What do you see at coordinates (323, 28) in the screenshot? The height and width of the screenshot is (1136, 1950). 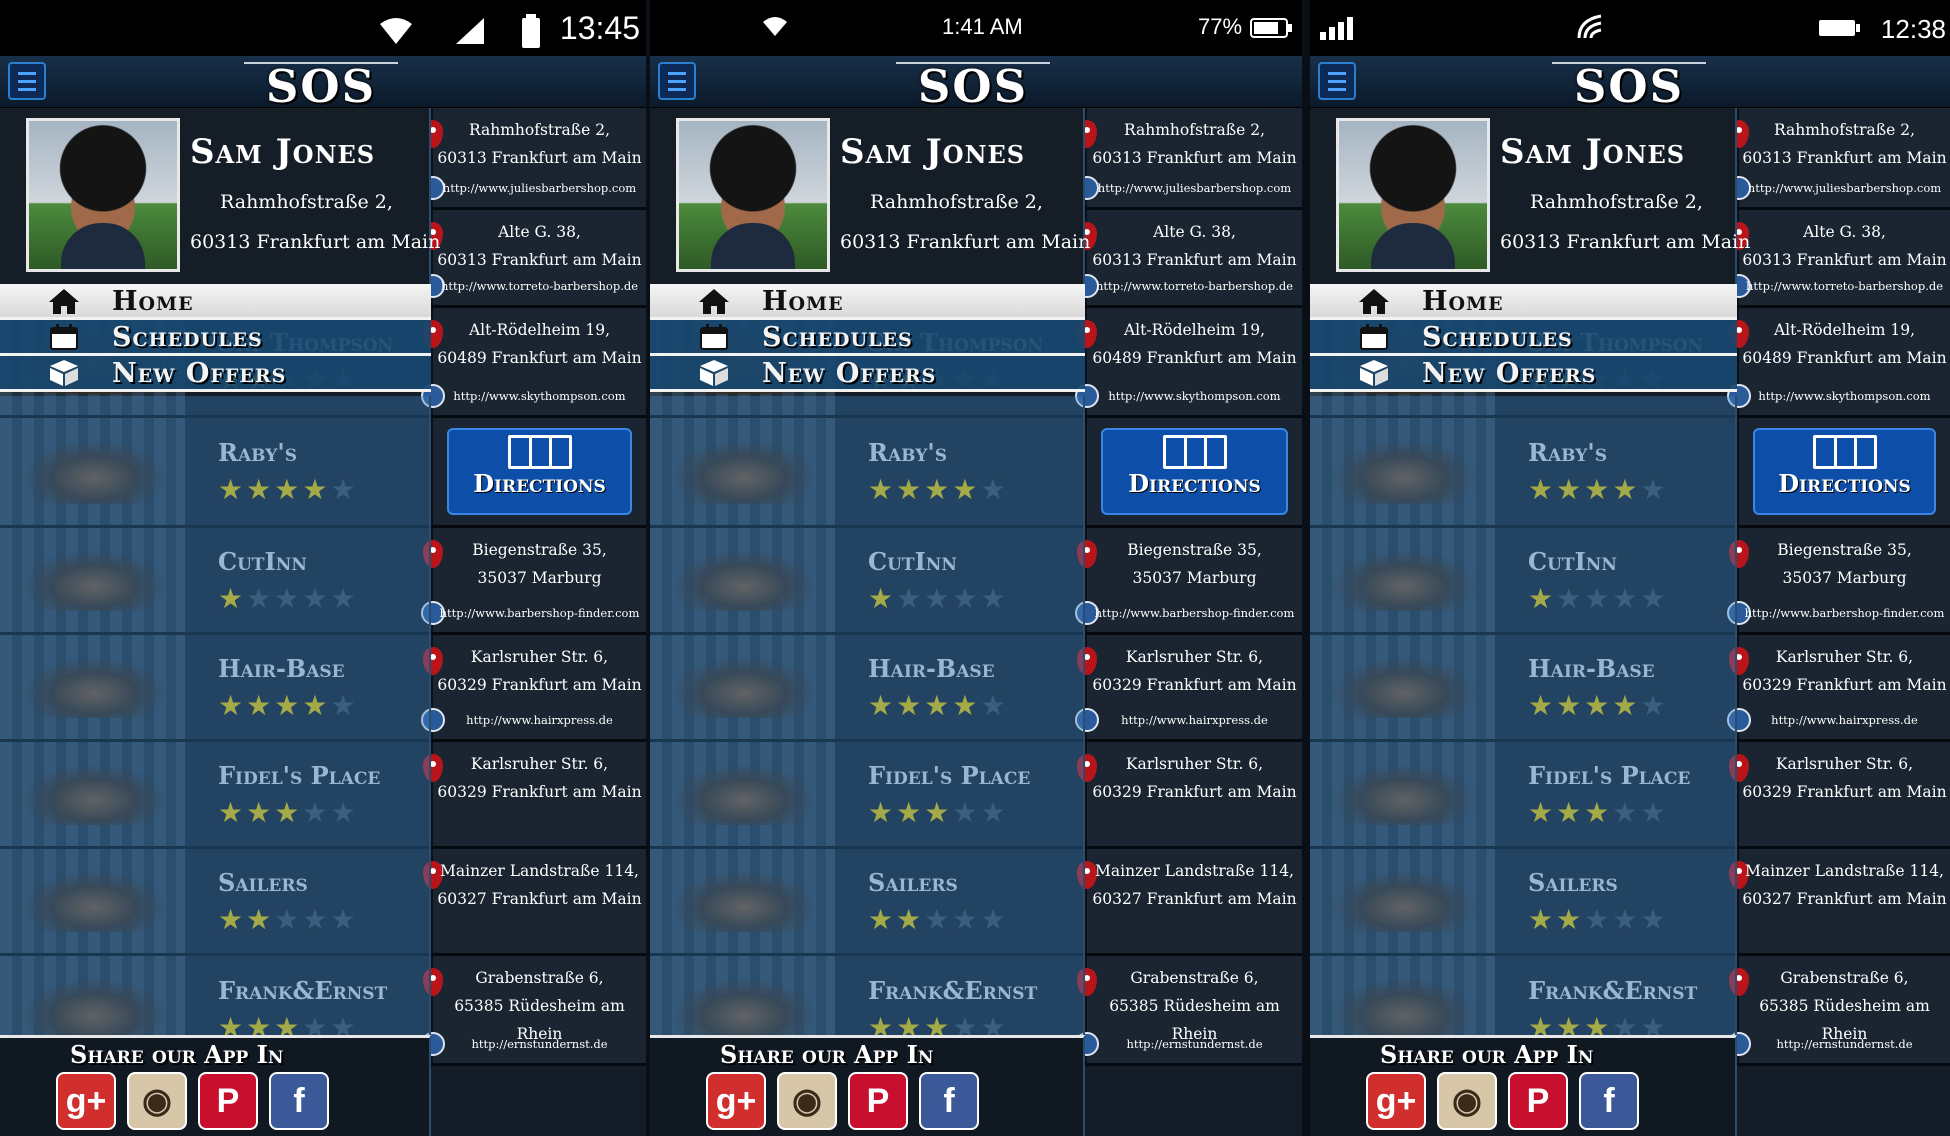 I see `status-bar: 13:45` at bounding box center [323, 28].